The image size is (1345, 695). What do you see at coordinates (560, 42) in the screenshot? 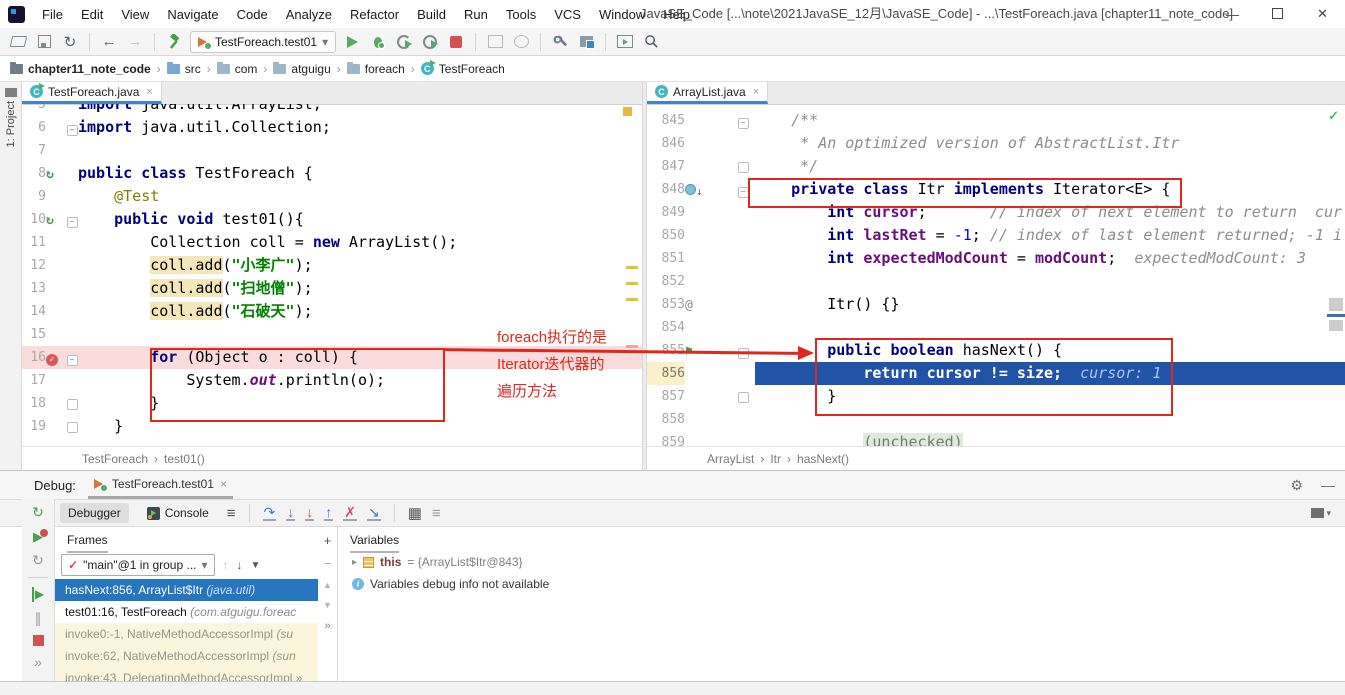
I see `wrench-icon` at bounding box center [560, 42].